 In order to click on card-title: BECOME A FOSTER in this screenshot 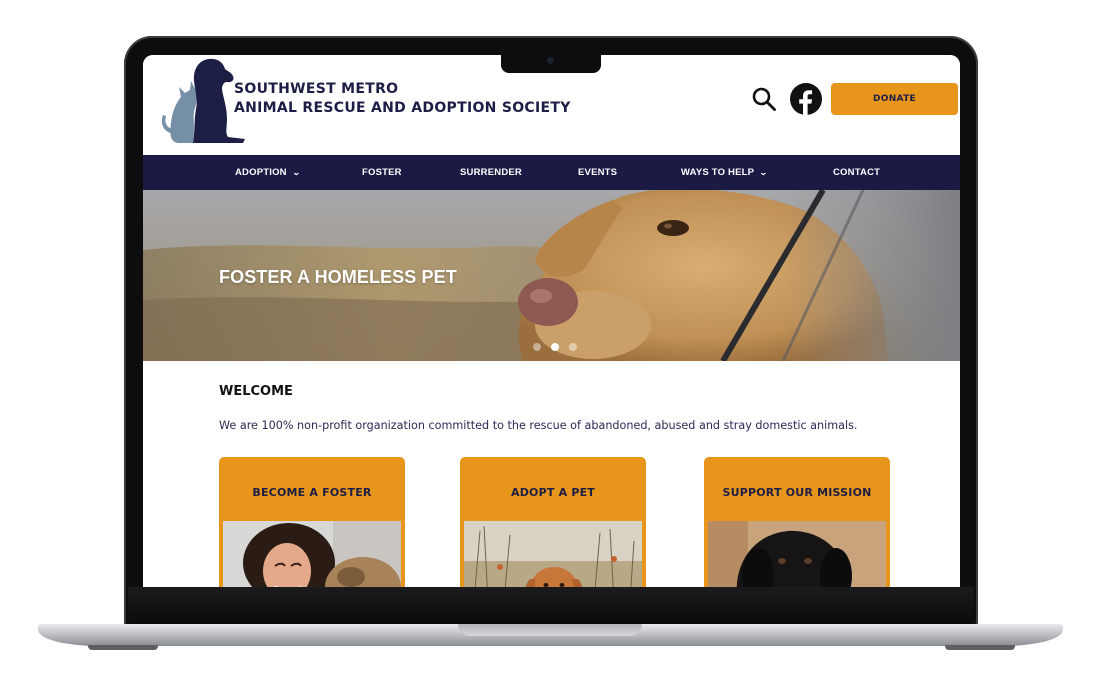, I will do `click(312, 492)`.